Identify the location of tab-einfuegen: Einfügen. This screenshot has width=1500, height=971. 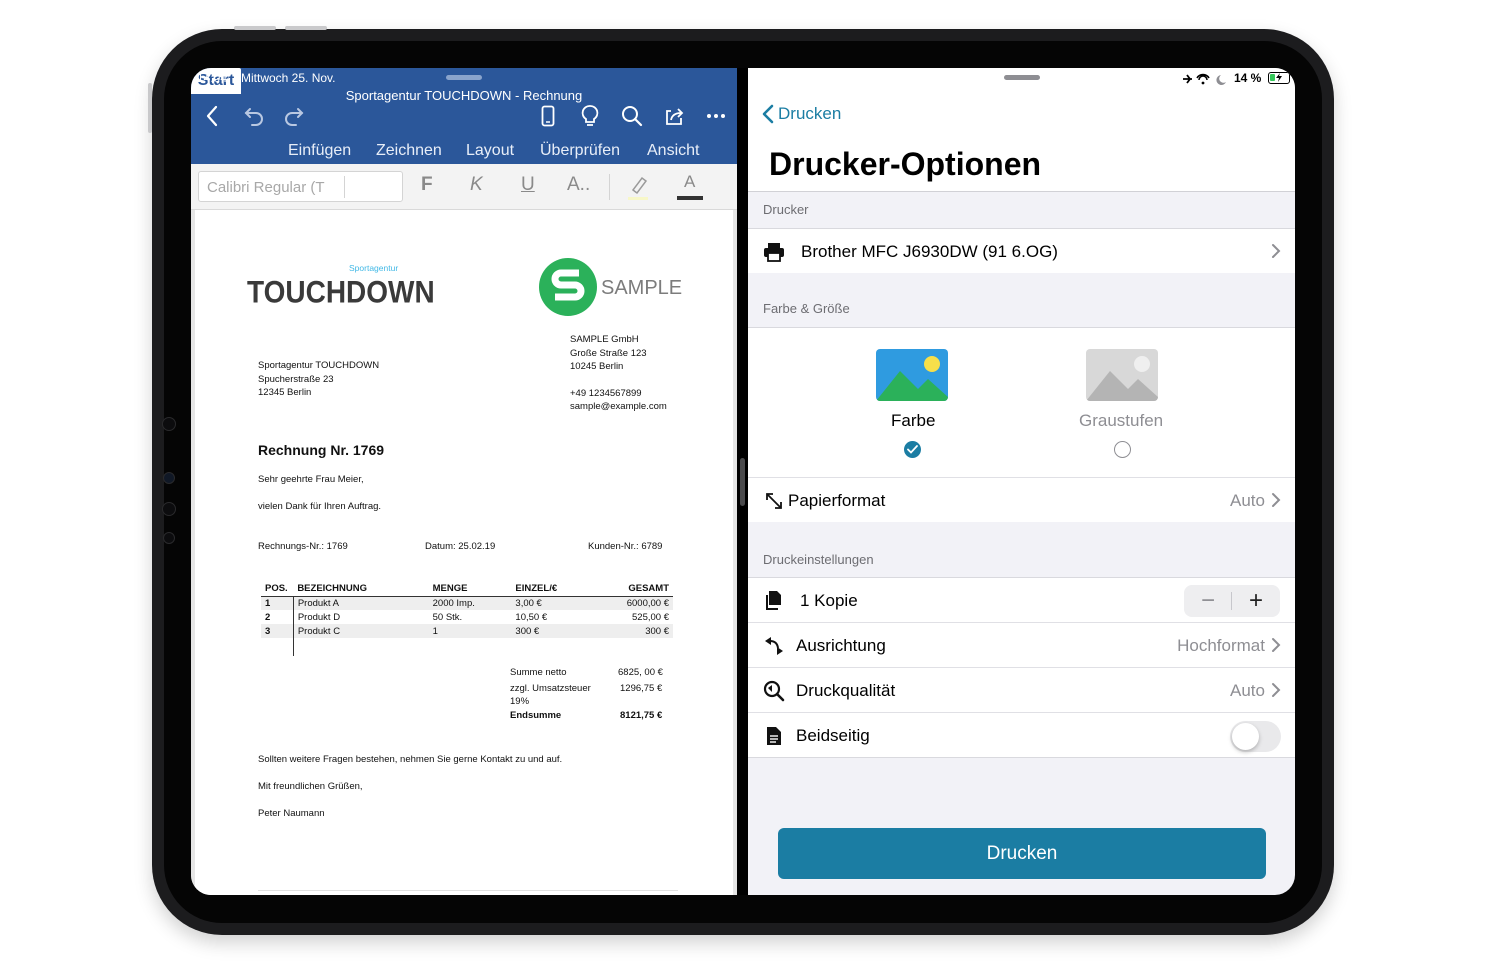
(319, 151).